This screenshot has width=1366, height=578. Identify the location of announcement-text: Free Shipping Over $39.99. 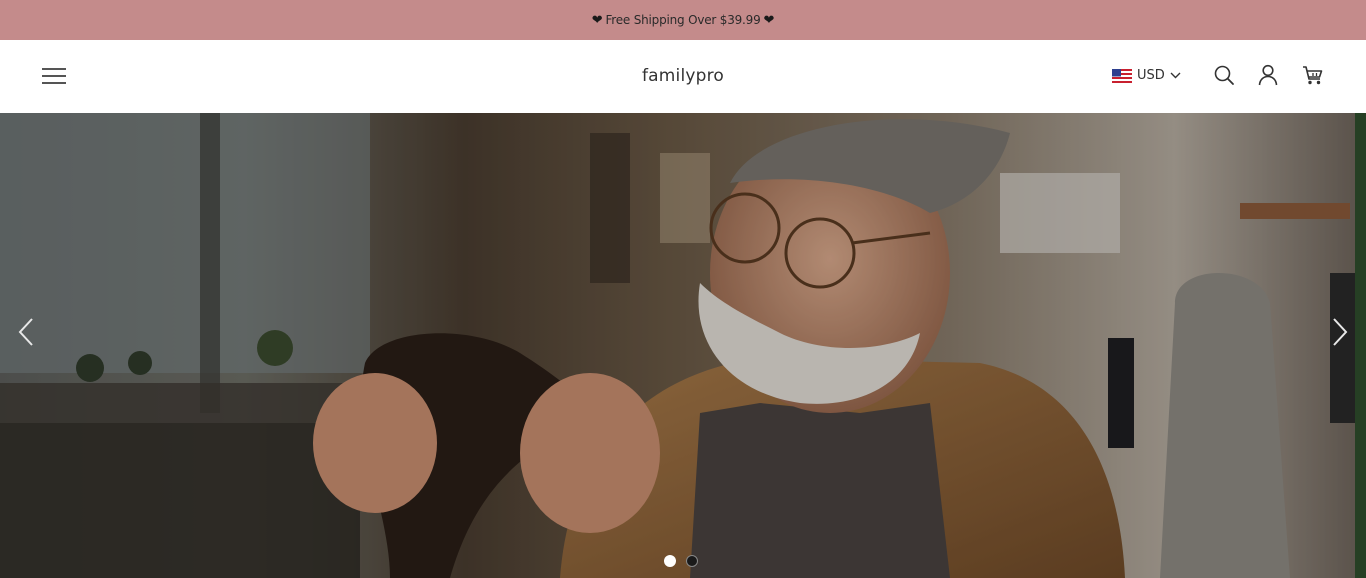
(683, 20).